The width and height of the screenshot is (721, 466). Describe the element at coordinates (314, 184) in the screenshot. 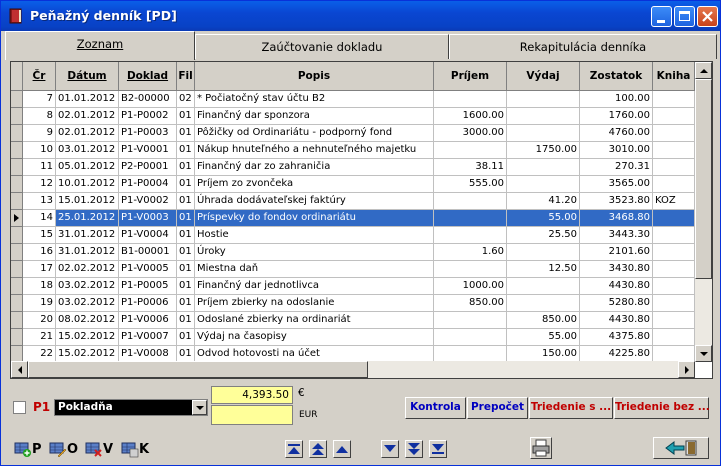

I see `cell-popis: Príjem zo zvončeka` at that location.